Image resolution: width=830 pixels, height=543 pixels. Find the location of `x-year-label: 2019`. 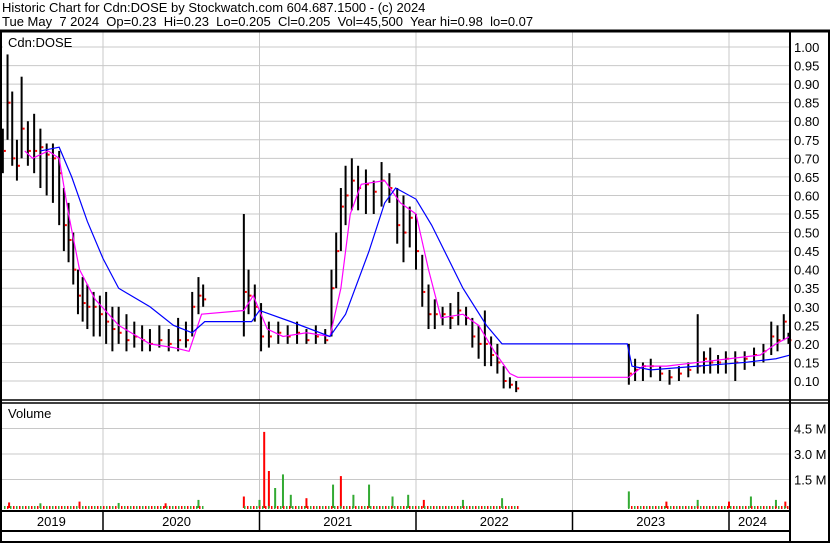

x-year-label: 2019 is located at coordinates (51, 521).